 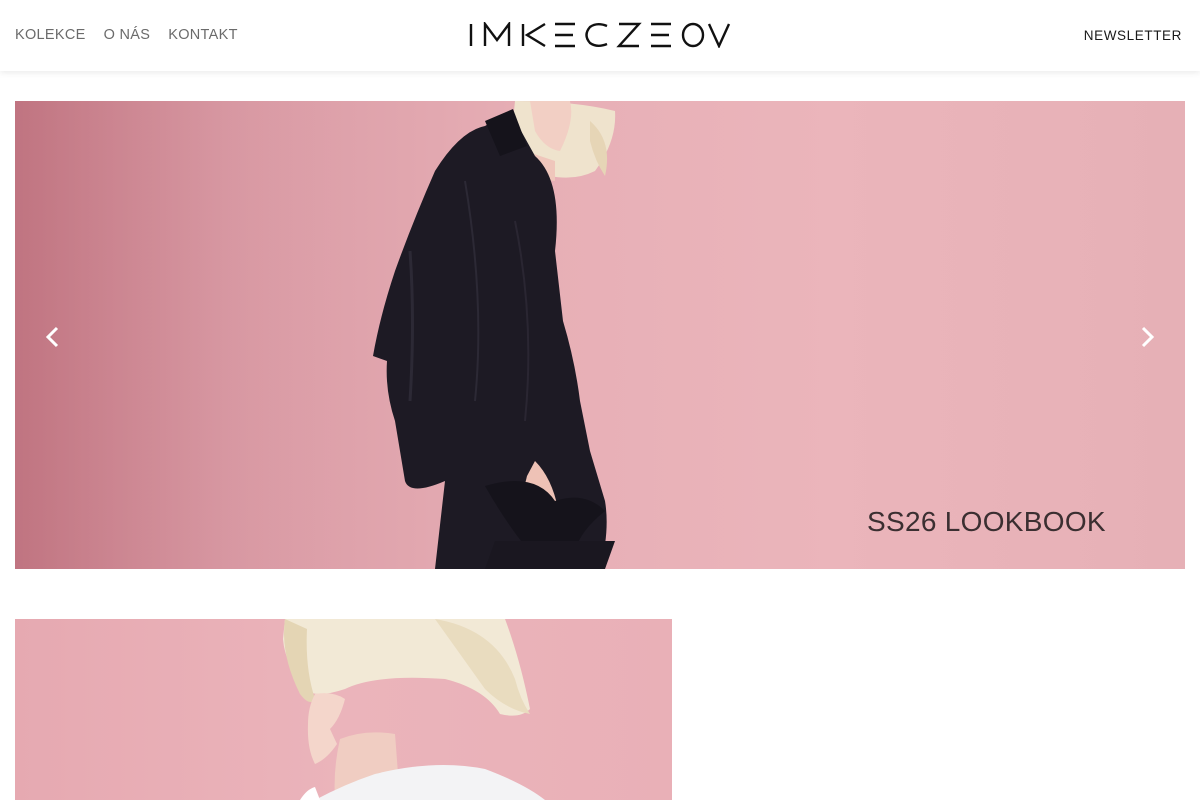 I want to click on nav-kontakt: KONTAKT, so click(x=203, y=35).